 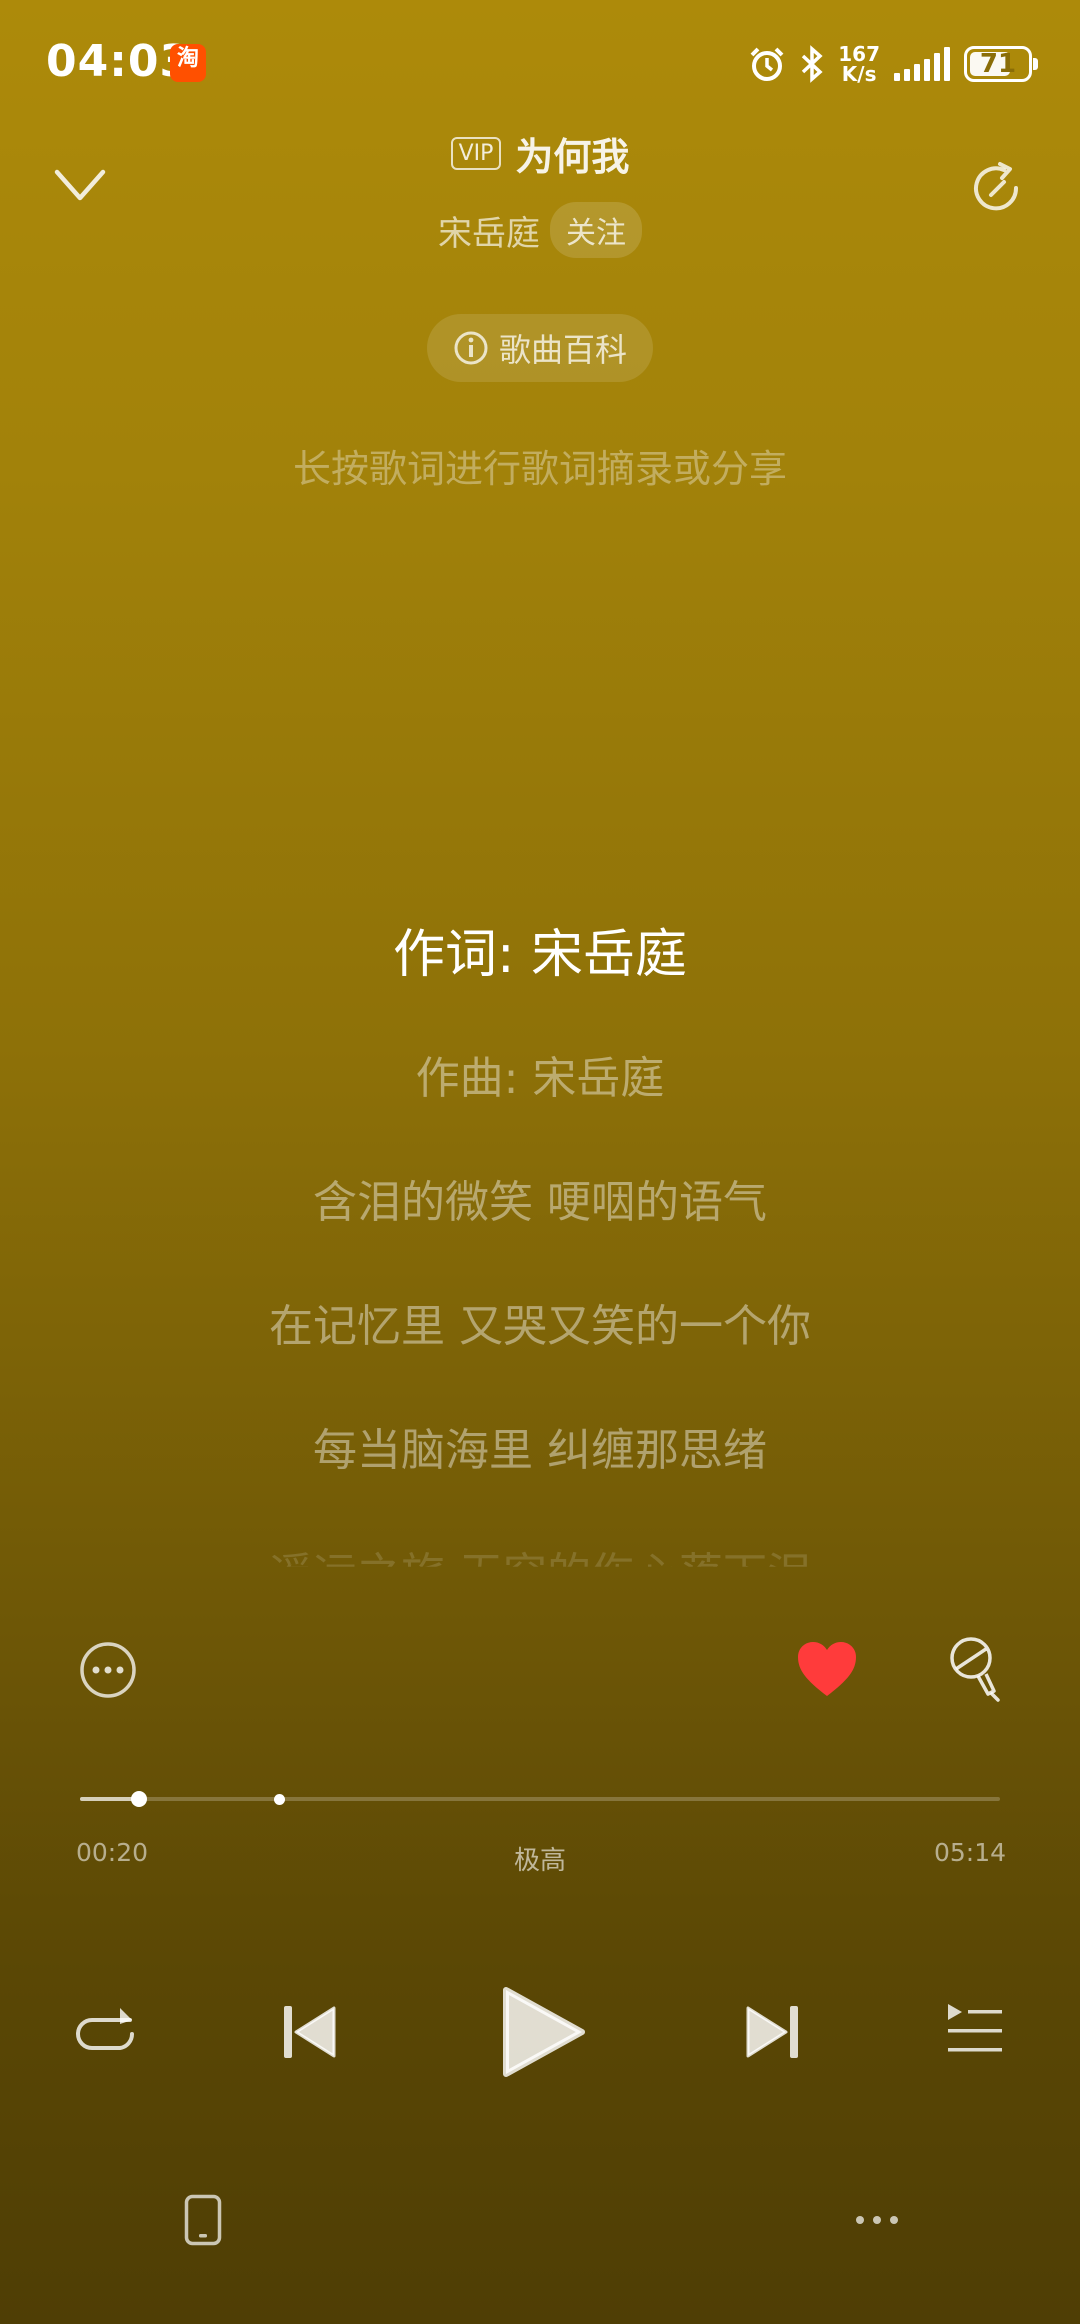 I want to click on vip-badge: VIP, so click(x=476, y=153).